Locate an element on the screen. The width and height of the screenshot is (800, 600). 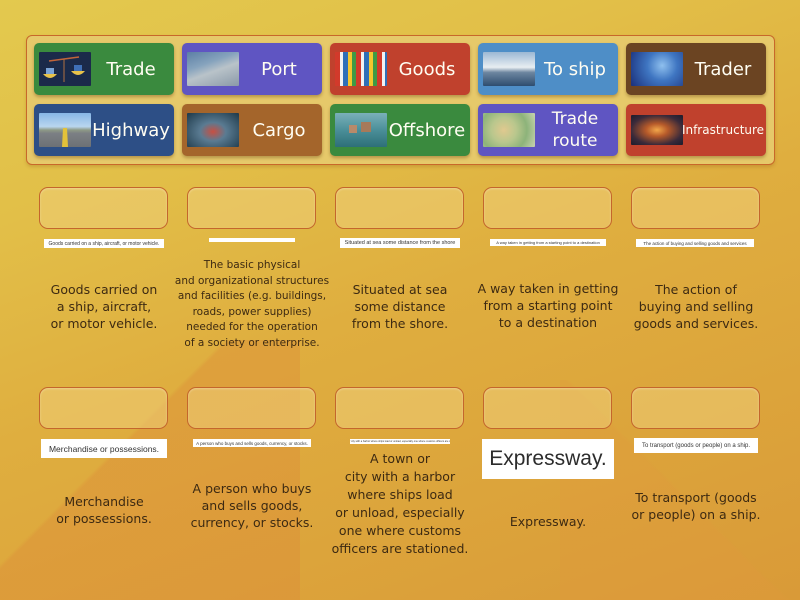
tile-to-ship: To ship is located at coordinates (548, 69).